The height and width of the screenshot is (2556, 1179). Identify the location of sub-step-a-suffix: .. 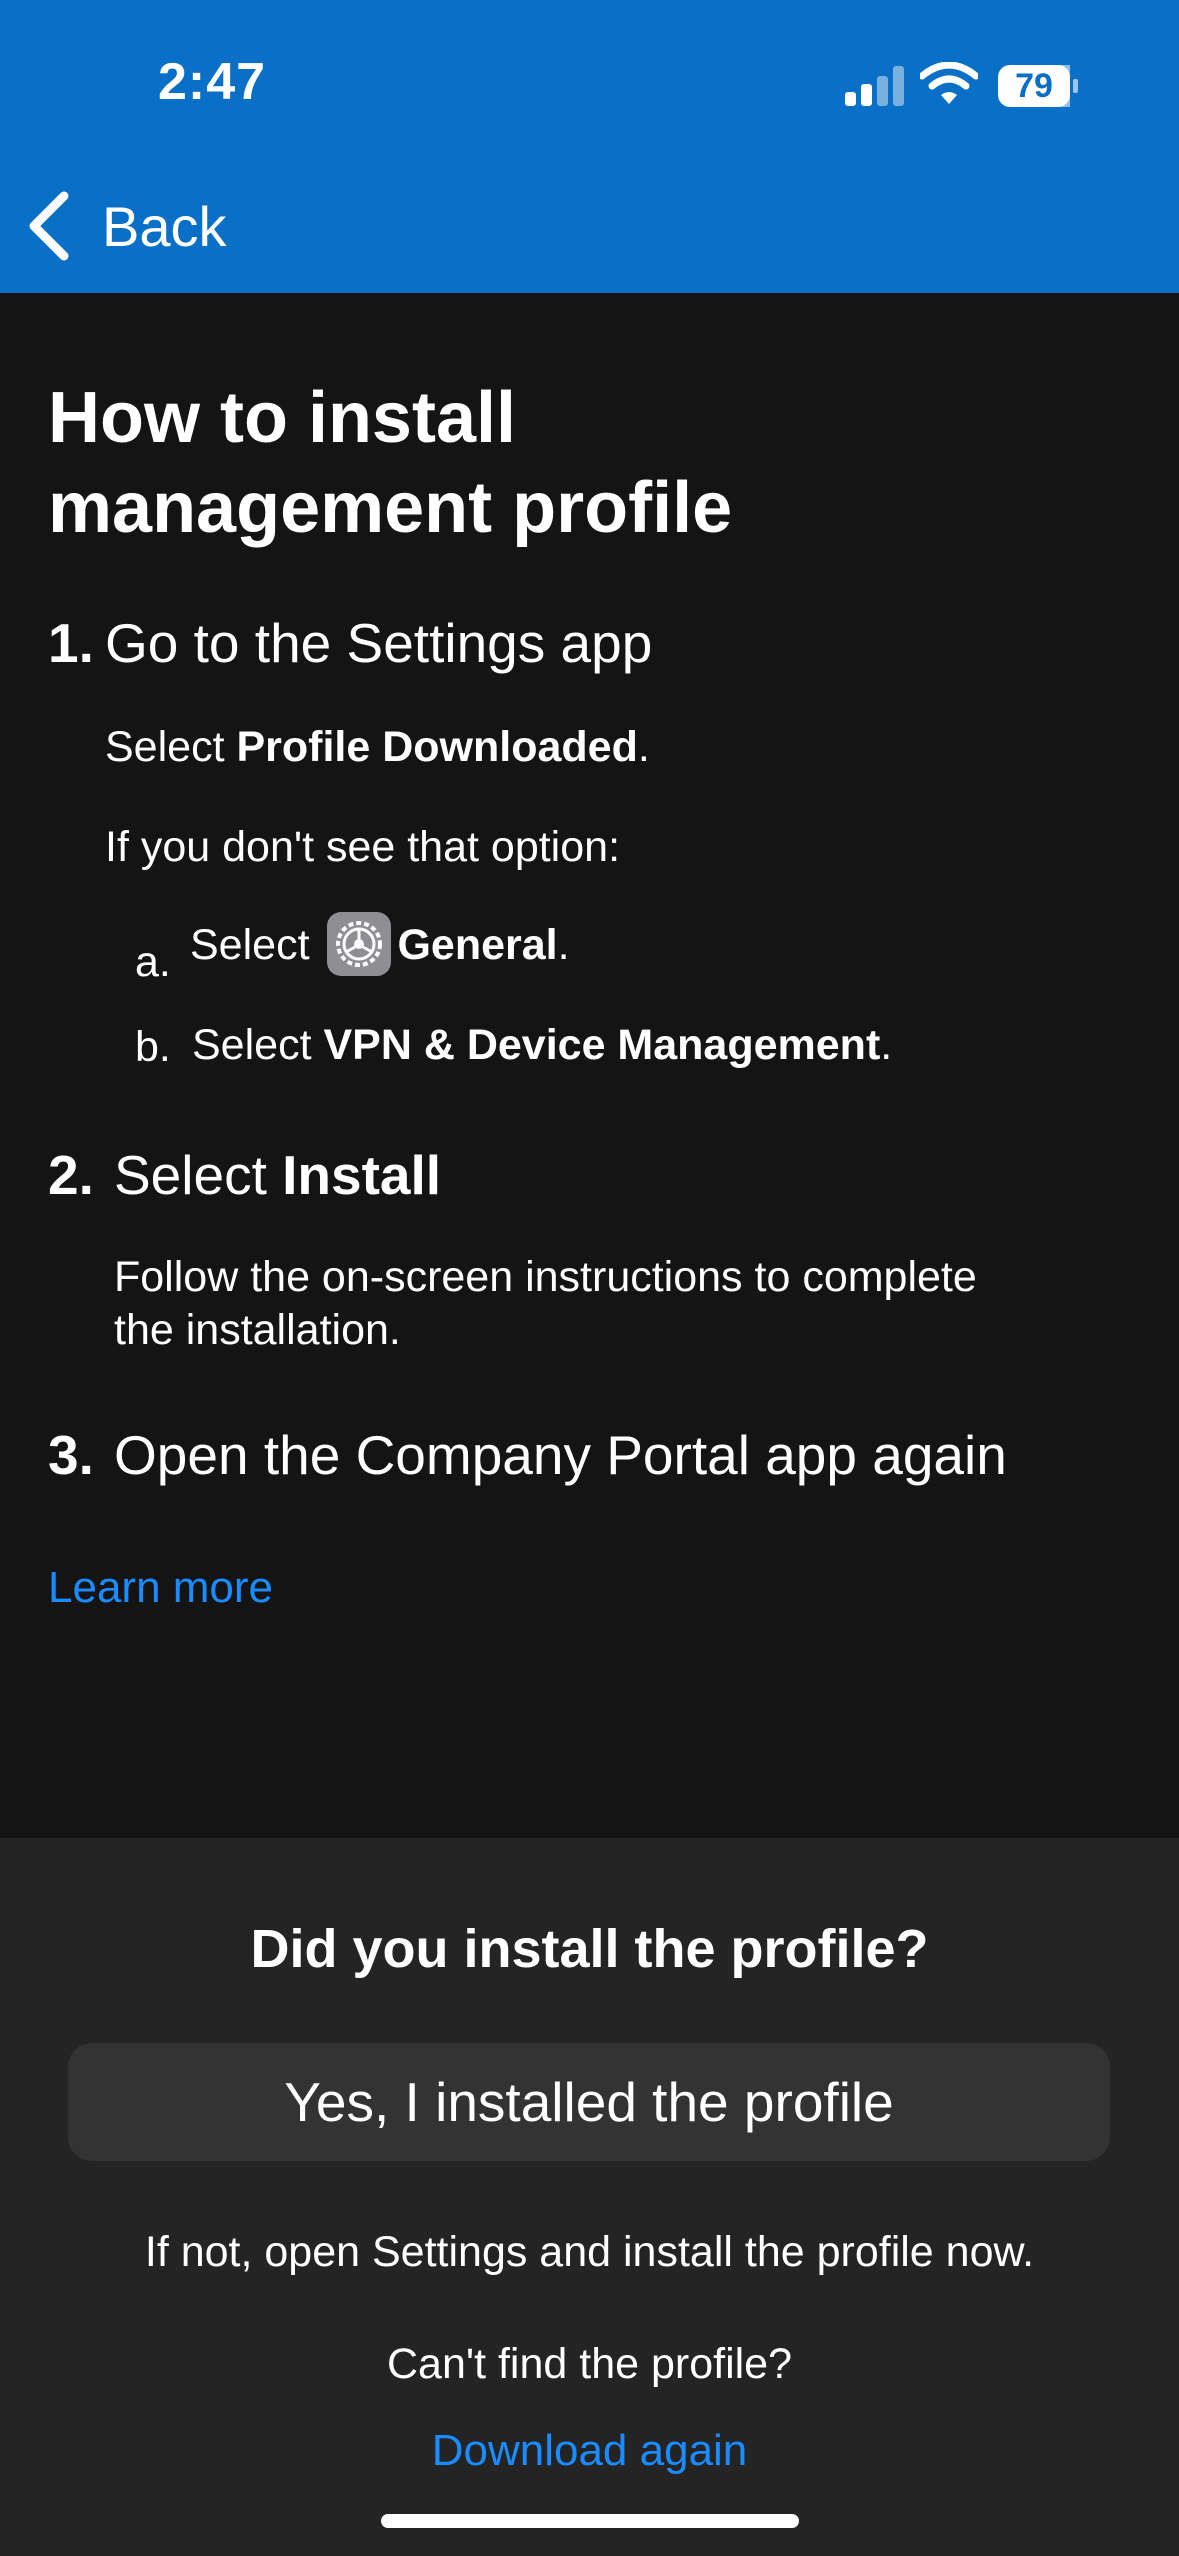
(563, 945).